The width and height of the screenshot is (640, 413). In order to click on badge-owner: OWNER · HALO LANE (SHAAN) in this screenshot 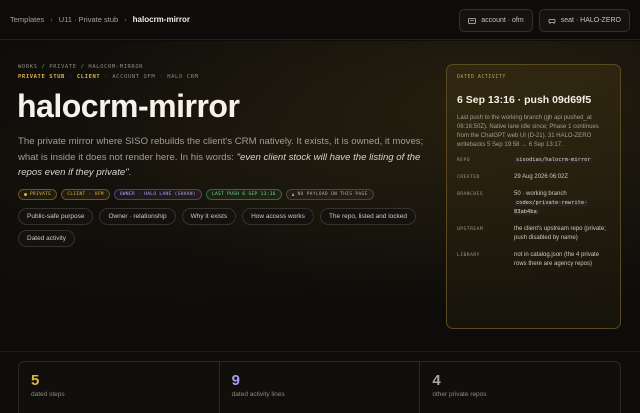, I will do `click(157, 194)`.